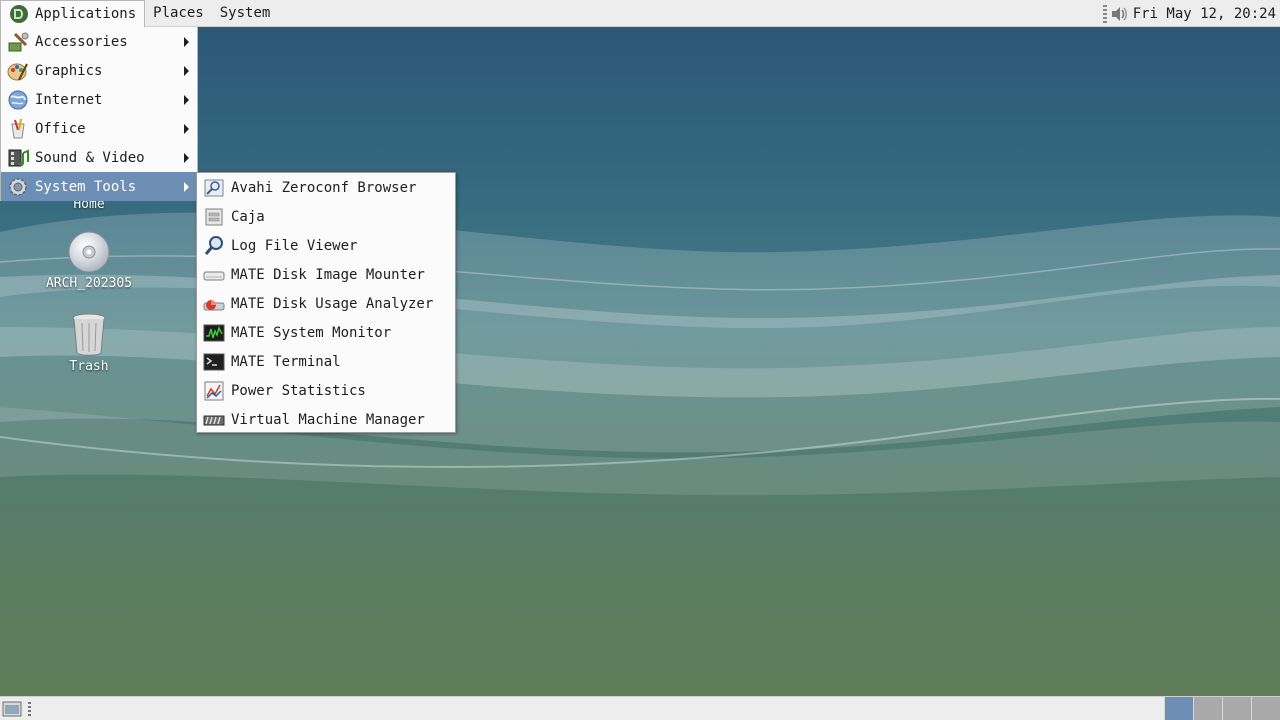 The height and width of the screenshot is (720, 1280). What do you see at coordinates (640, 708) in the screenshot?
I see `bottom-panel` at bounding box center [640, 708].